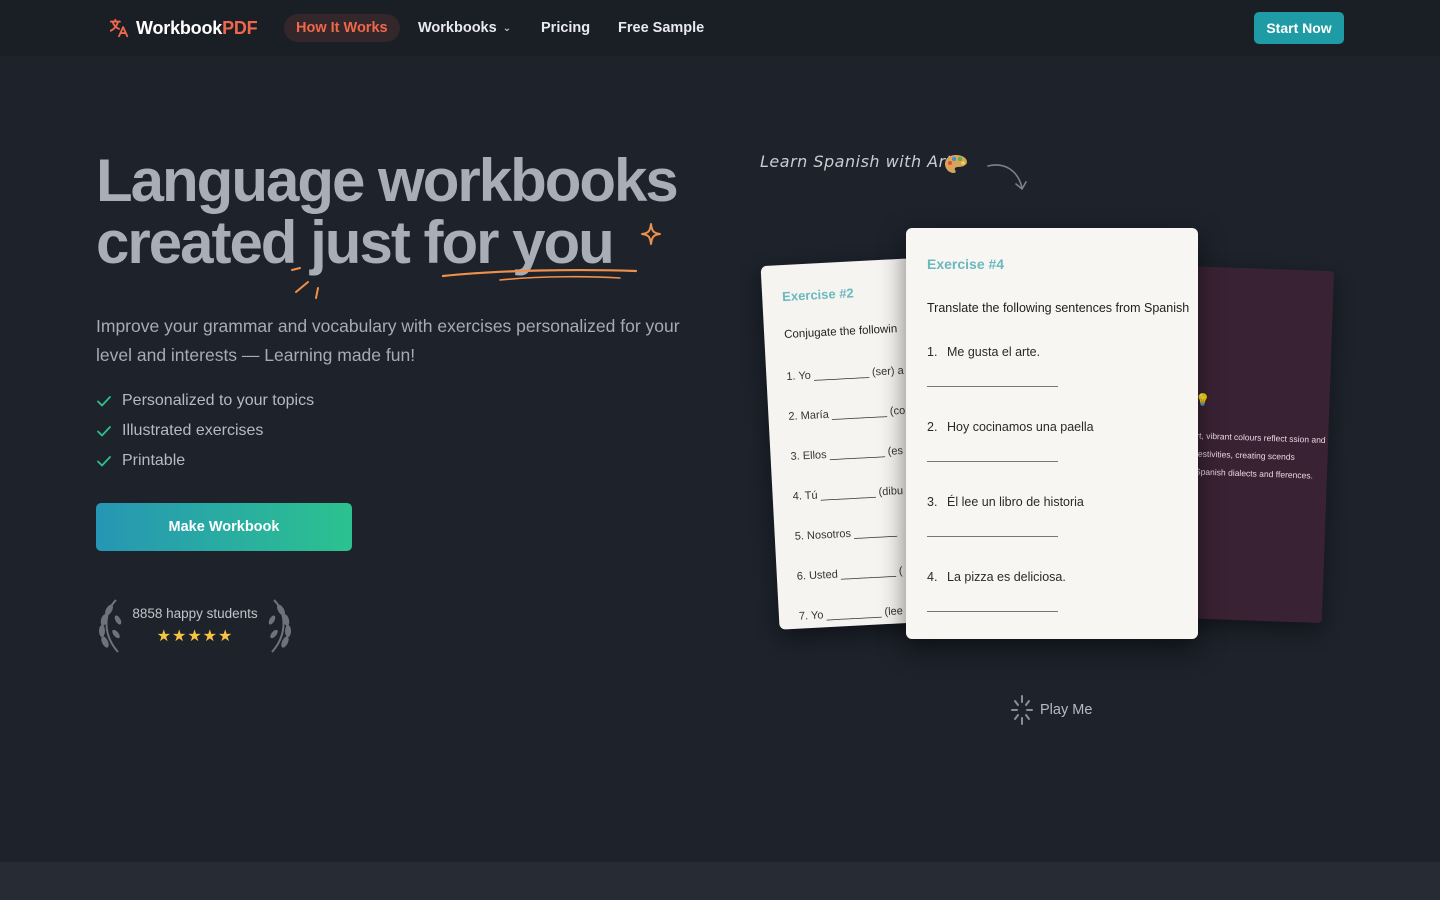 The height and width of the screenshot is (900, 1440). I want to click on exercise-title: Exercise #4, so click(966, 264).